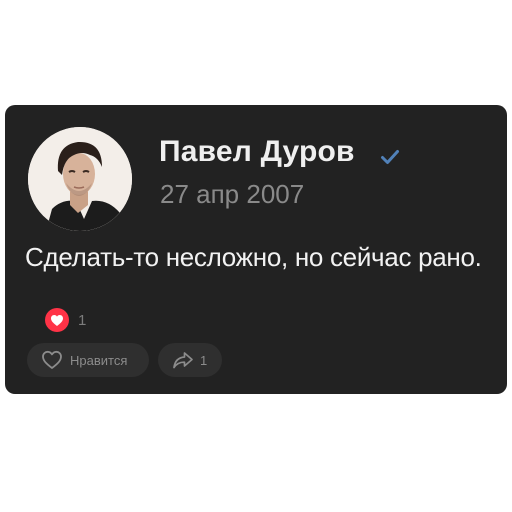 The height and width of the screenshot is (512, 512). What do you see at coordinates (232, 194) in the screenshot?
I see `post-date: 27 апр 2007` at bounding box center [232, 194].